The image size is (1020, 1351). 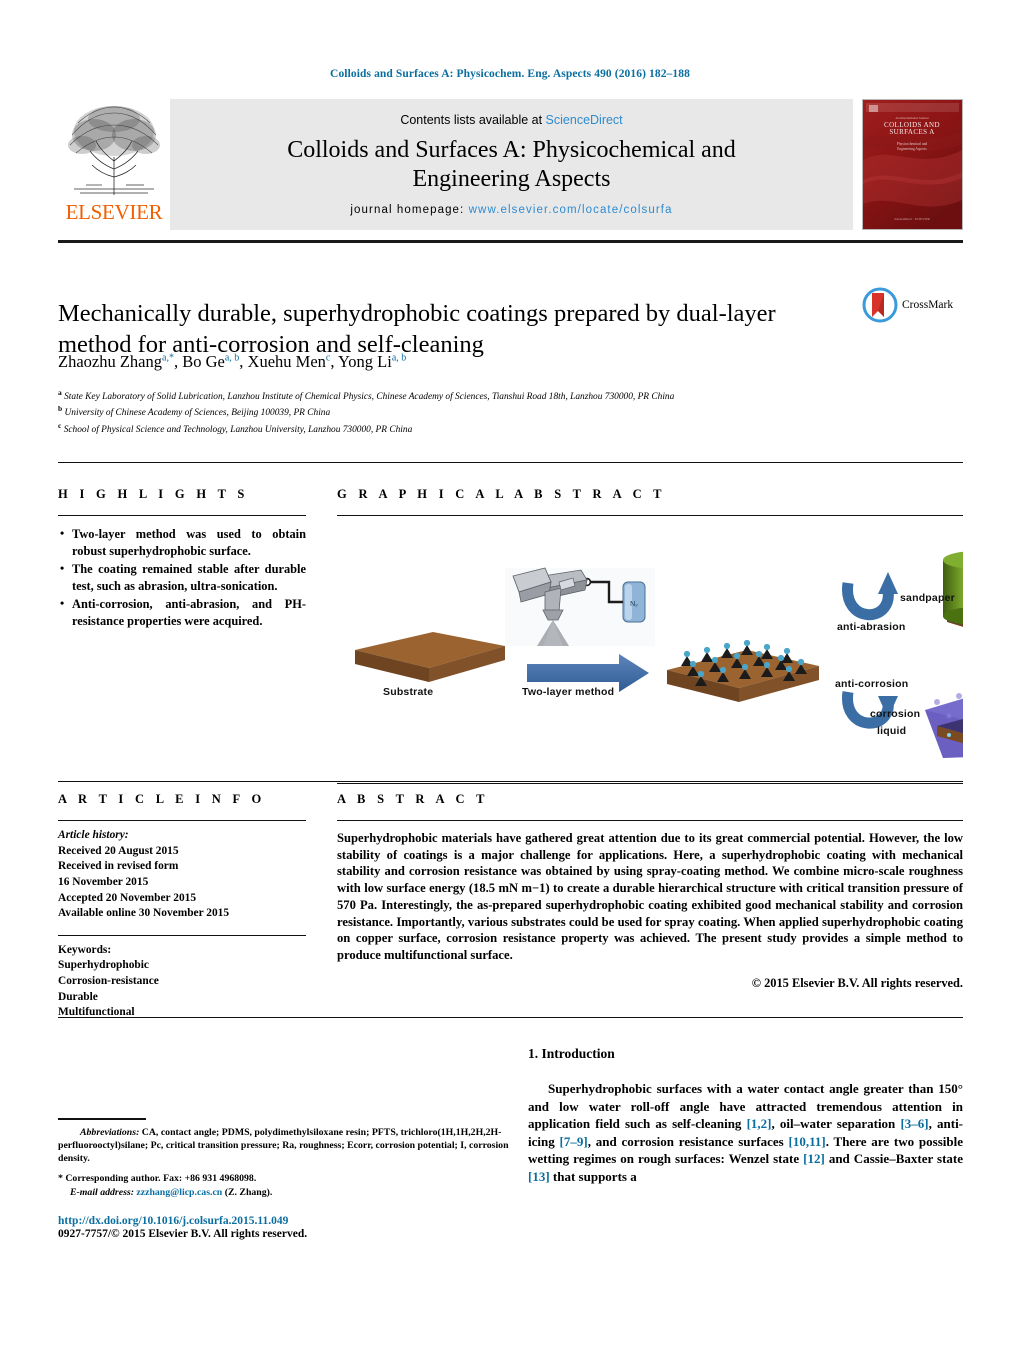 What do you see at coordinates (60, 392) in the screenshot?
I see `affiliation-a-mark: a` at bounding box center [60, 392].